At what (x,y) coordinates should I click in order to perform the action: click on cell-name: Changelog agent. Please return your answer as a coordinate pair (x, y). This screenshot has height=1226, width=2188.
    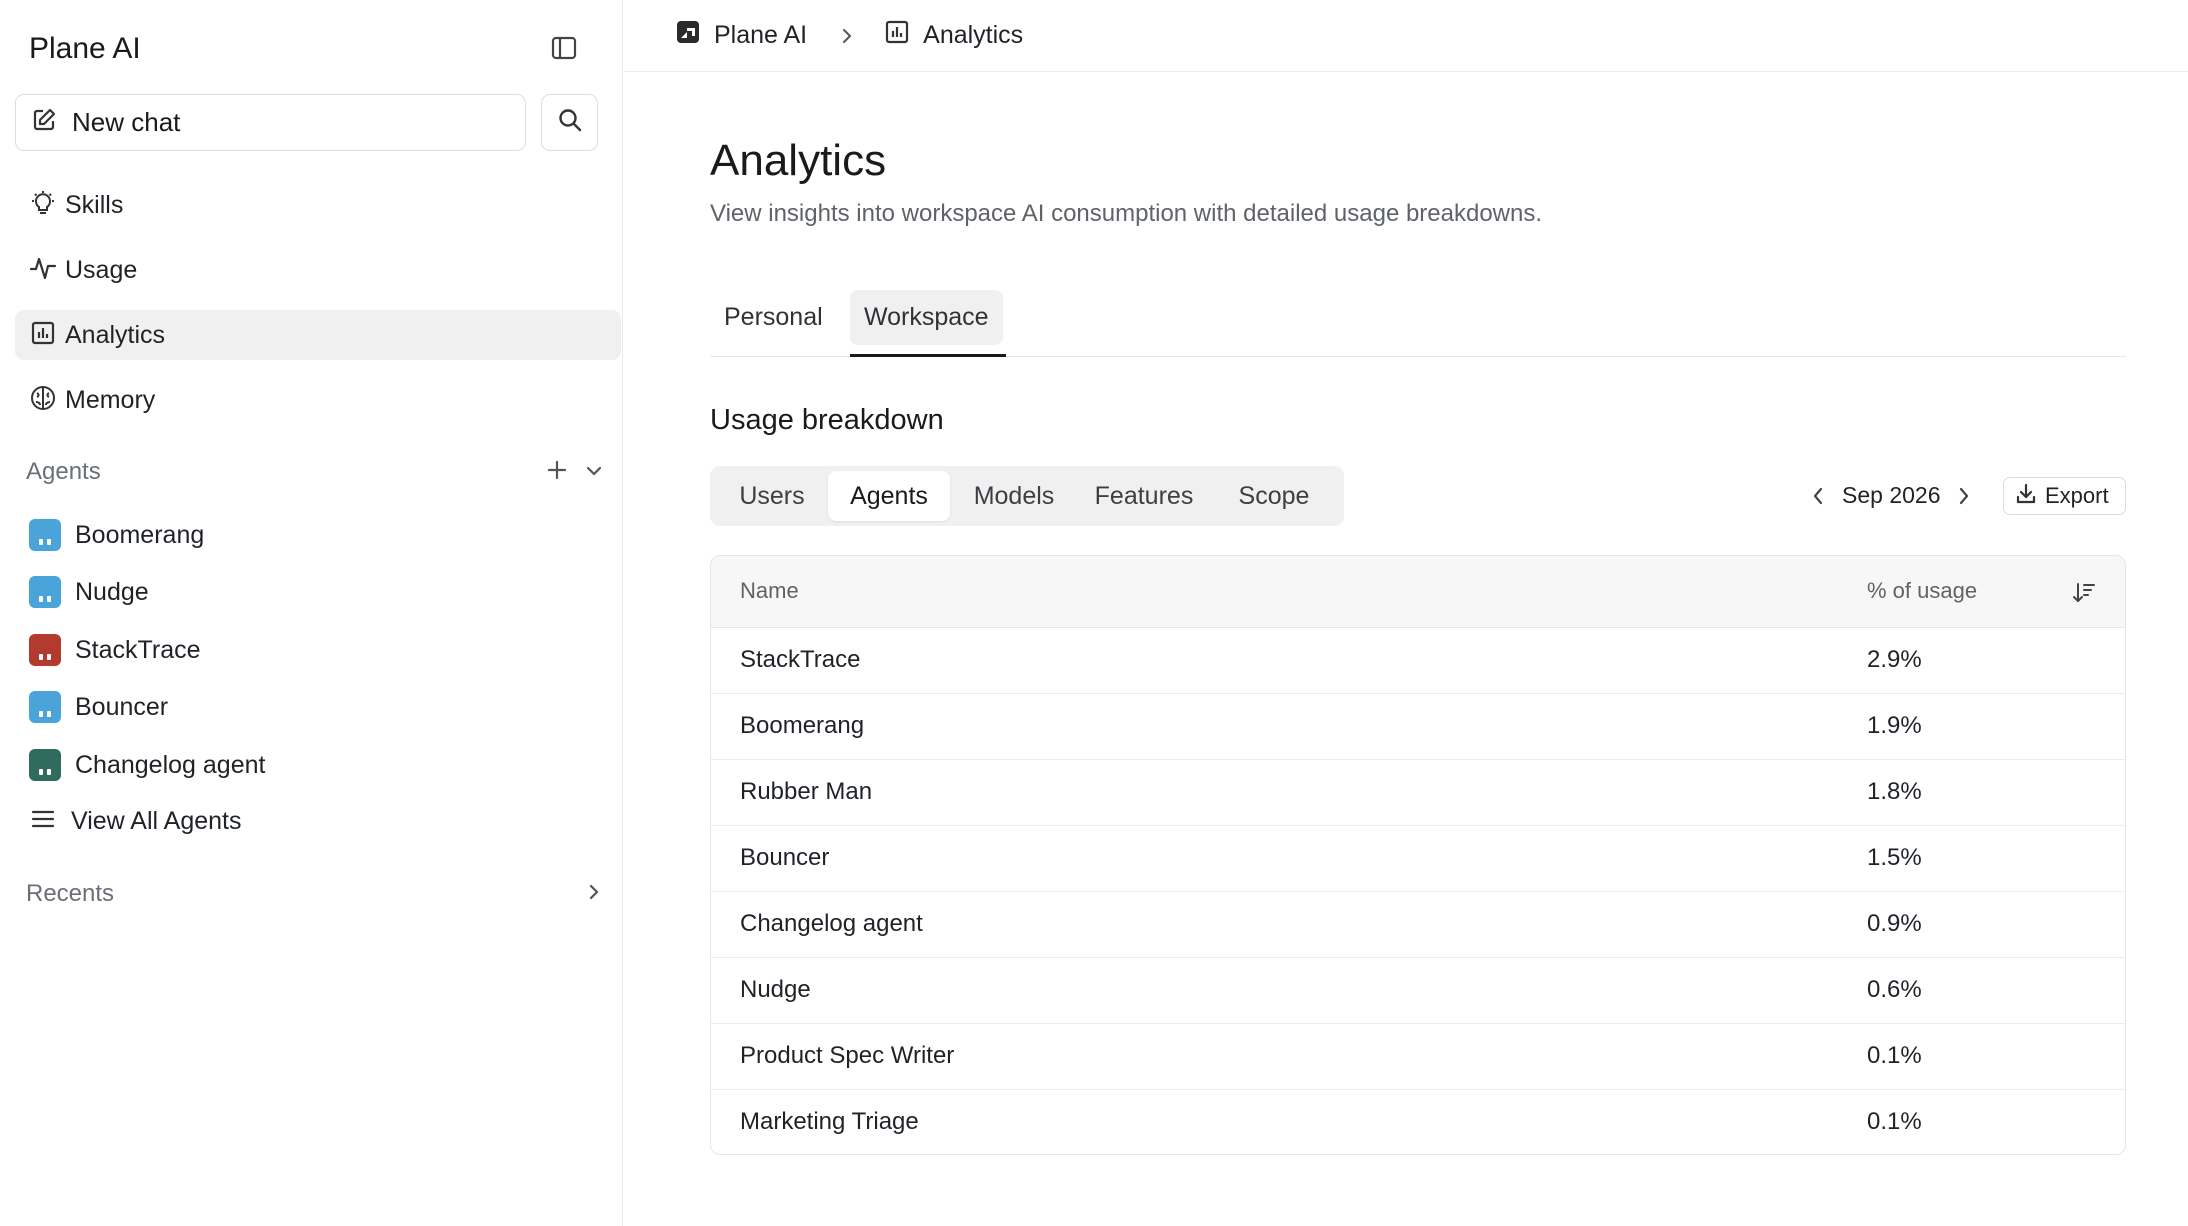
    Looking at the image, I should click on (831, 923).